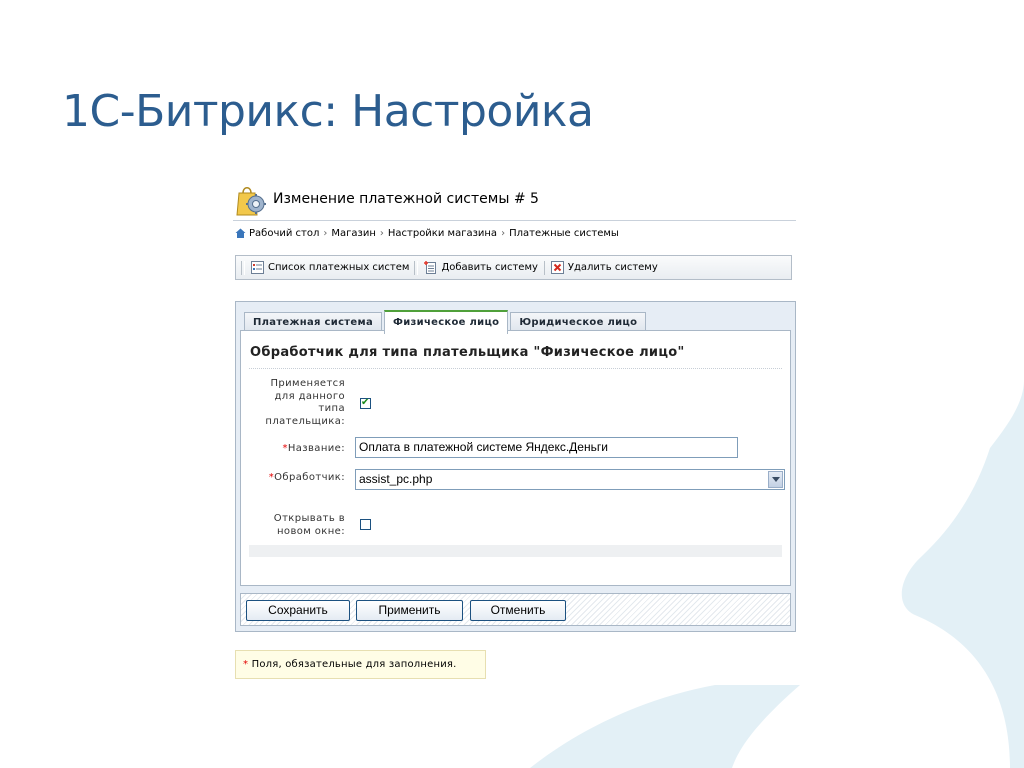 This screenshot has width=1024, height=768. What do you see at coordinates (557, 267) in the screenshot?
I see `delete-icon` at bounding box center [557, 267].